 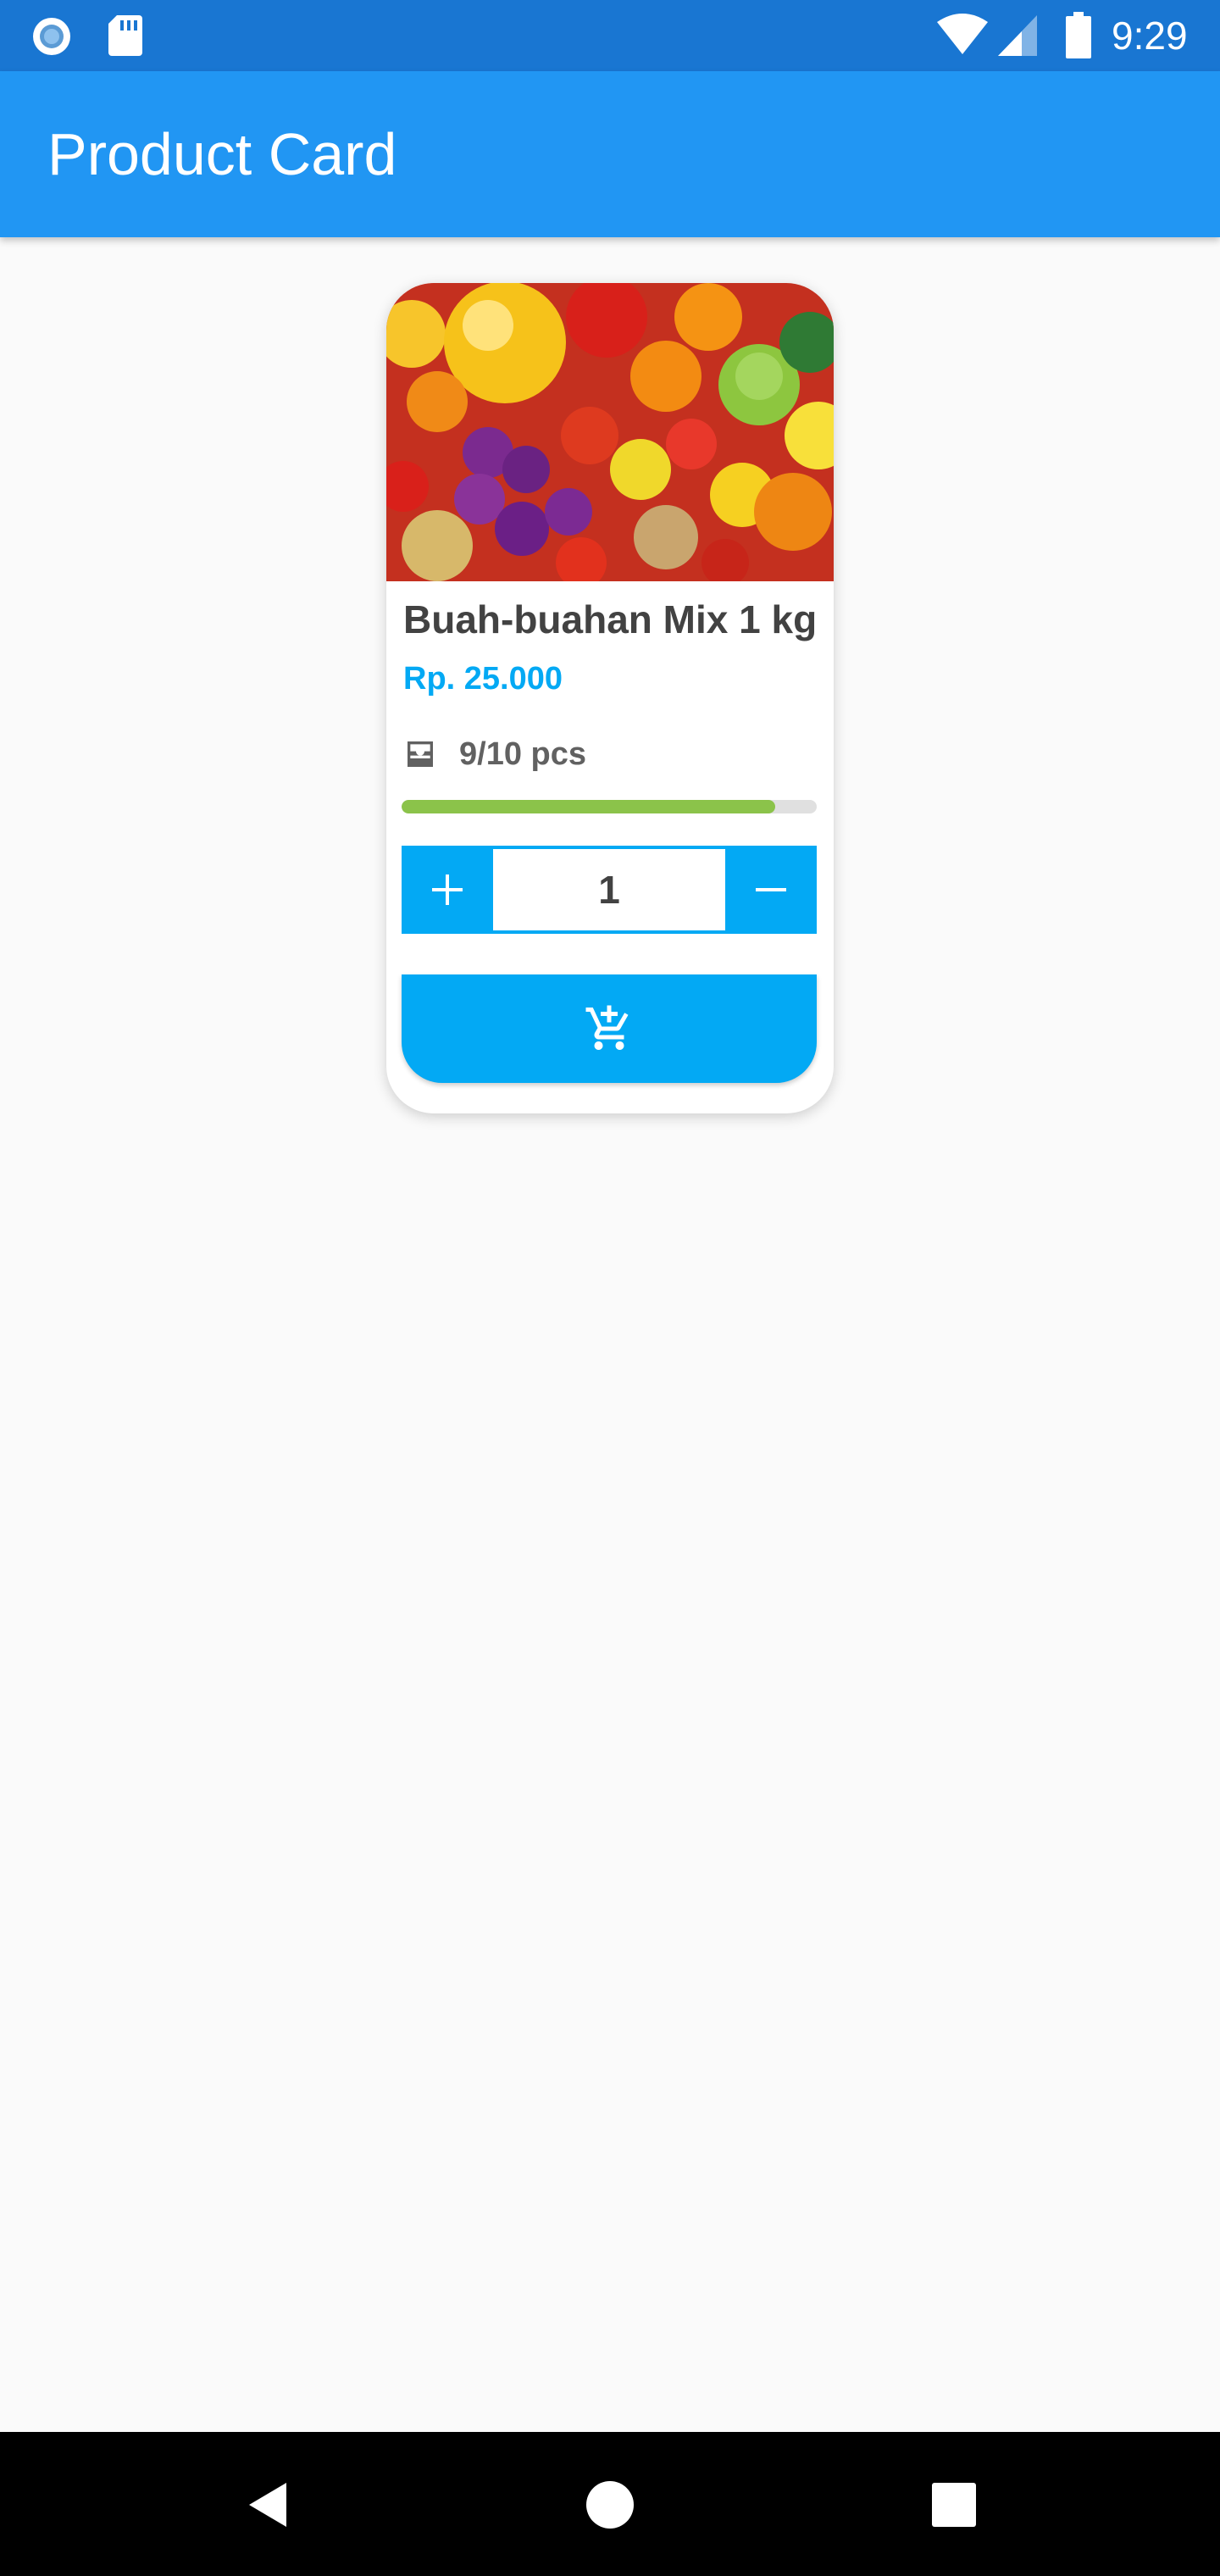 I want to click on battery-icon, so click(x=1078, y=35).